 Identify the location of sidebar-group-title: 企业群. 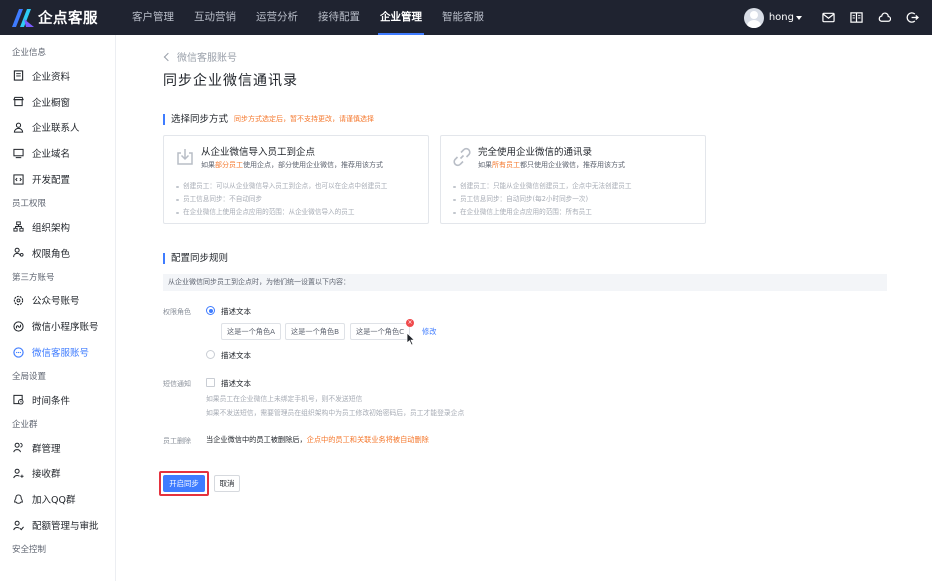
(25, 424).